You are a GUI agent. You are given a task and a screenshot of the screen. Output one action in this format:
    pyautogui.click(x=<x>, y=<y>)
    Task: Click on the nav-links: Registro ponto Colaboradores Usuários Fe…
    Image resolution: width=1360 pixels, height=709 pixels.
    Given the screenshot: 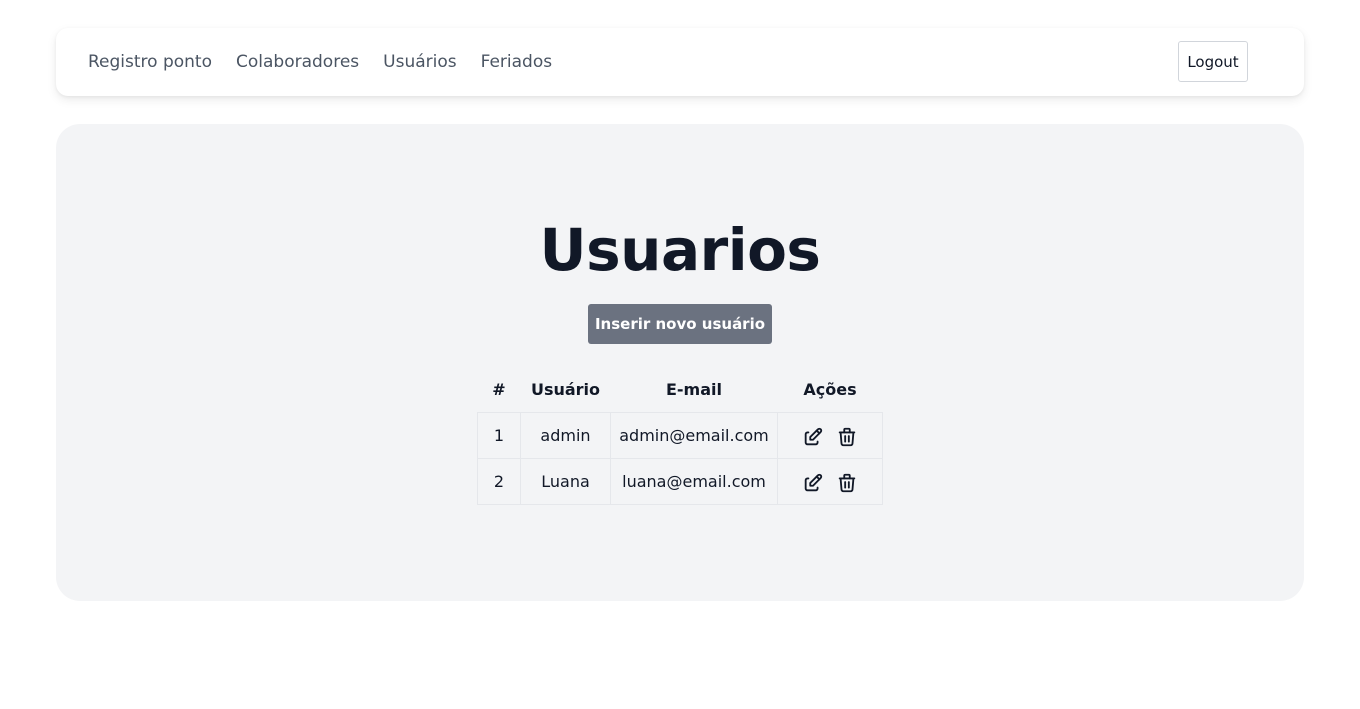 What is the action you would take?
    pyautogui.click(x=320, y=62)
    